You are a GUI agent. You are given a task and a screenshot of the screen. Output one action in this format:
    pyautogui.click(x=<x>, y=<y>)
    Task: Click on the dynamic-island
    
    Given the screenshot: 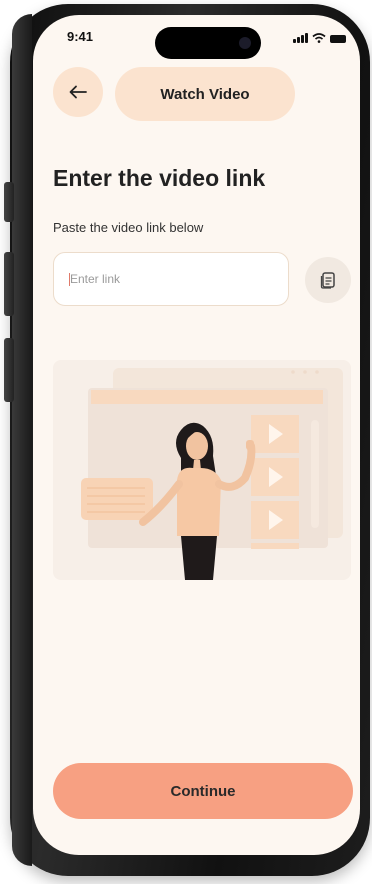 What is the action you would take?
    pyautogui.click(x=208, y=43)
    